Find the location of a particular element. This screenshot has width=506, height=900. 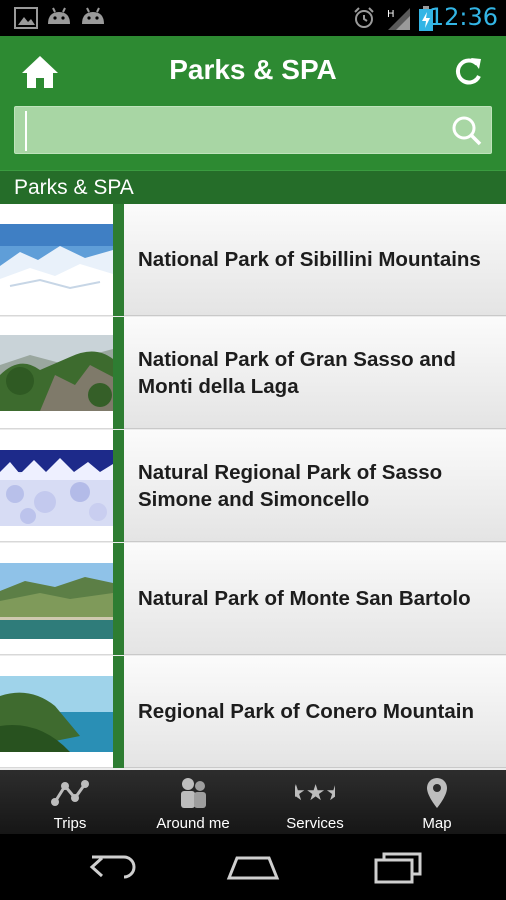

list-item-body: National Park of Sibillini Mountains is located at coordinates (315, 260).